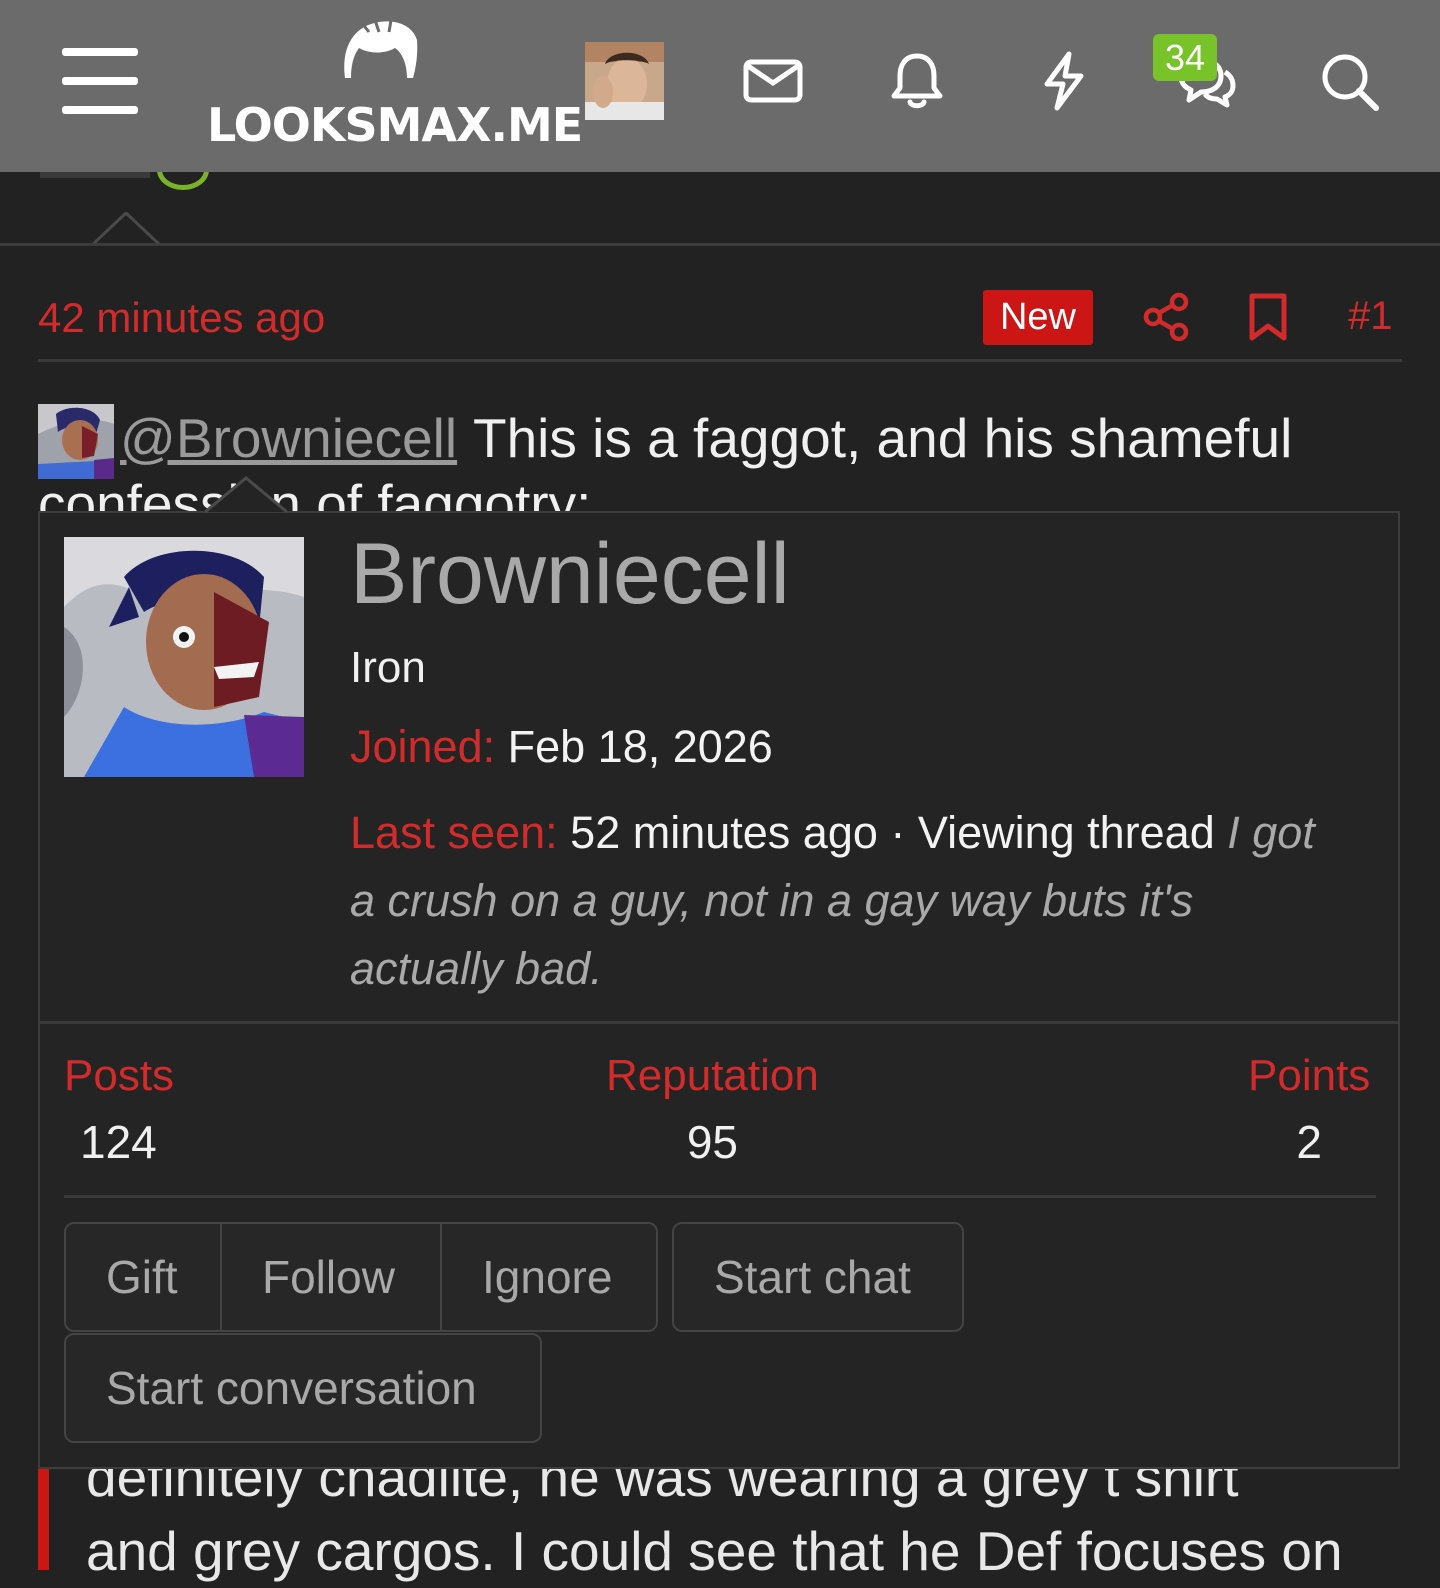 The height and width of the screenshot is (1588, 1440). What do you see at coordinates (1268, 317) in the screenshot?
I see `bookmark-icon` at bounding box center [1268, 317].